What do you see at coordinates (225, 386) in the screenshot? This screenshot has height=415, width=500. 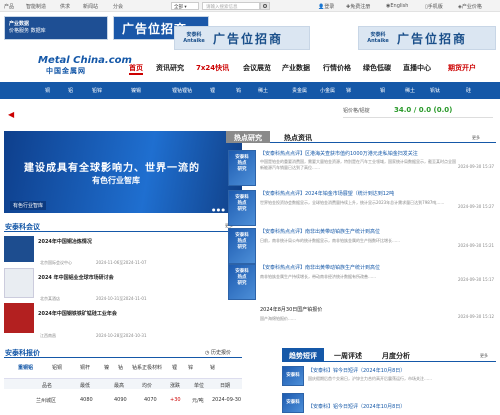 I see `report-col-date: 日期` at bounding box center [225, 386].